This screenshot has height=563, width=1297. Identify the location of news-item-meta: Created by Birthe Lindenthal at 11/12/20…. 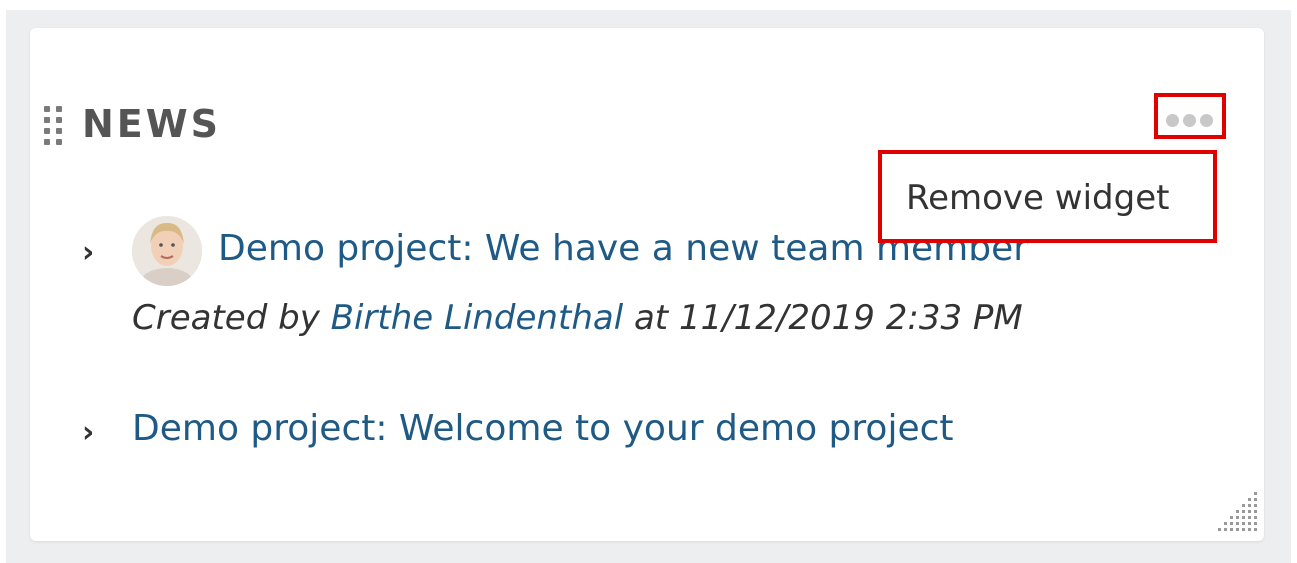
(577, 318).